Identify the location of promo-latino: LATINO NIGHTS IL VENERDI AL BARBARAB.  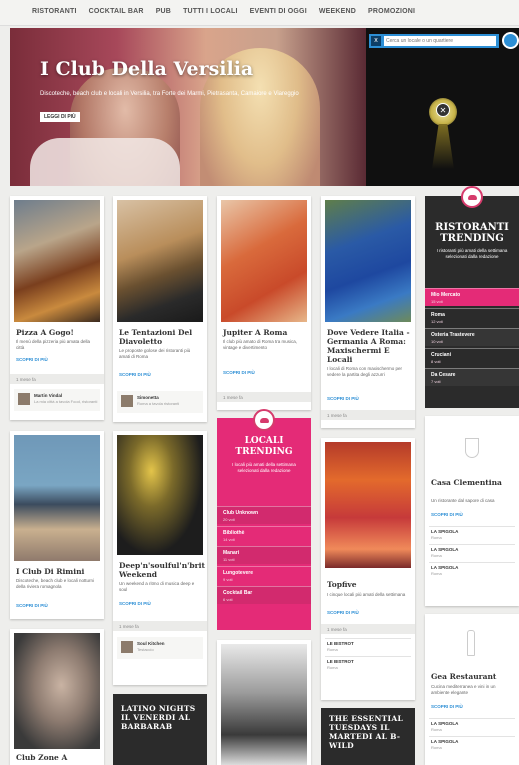
(160, 729).